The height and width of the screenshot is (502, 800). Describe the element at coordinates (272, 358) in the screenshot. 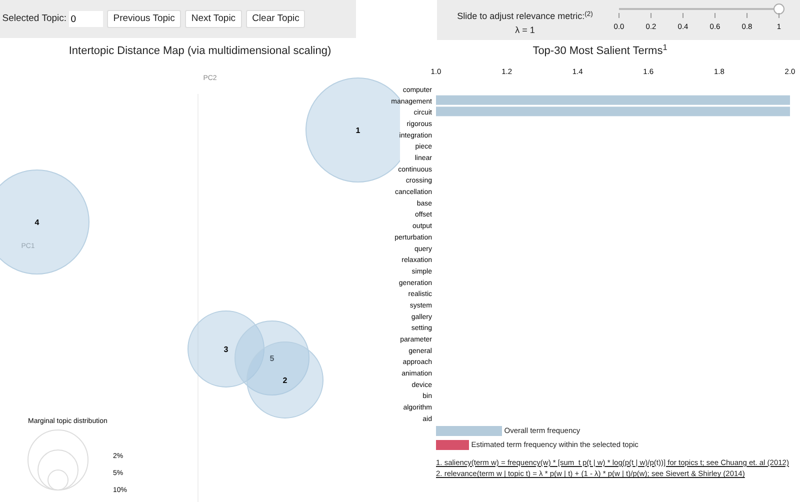

I see `topic-number: 5` at that location.